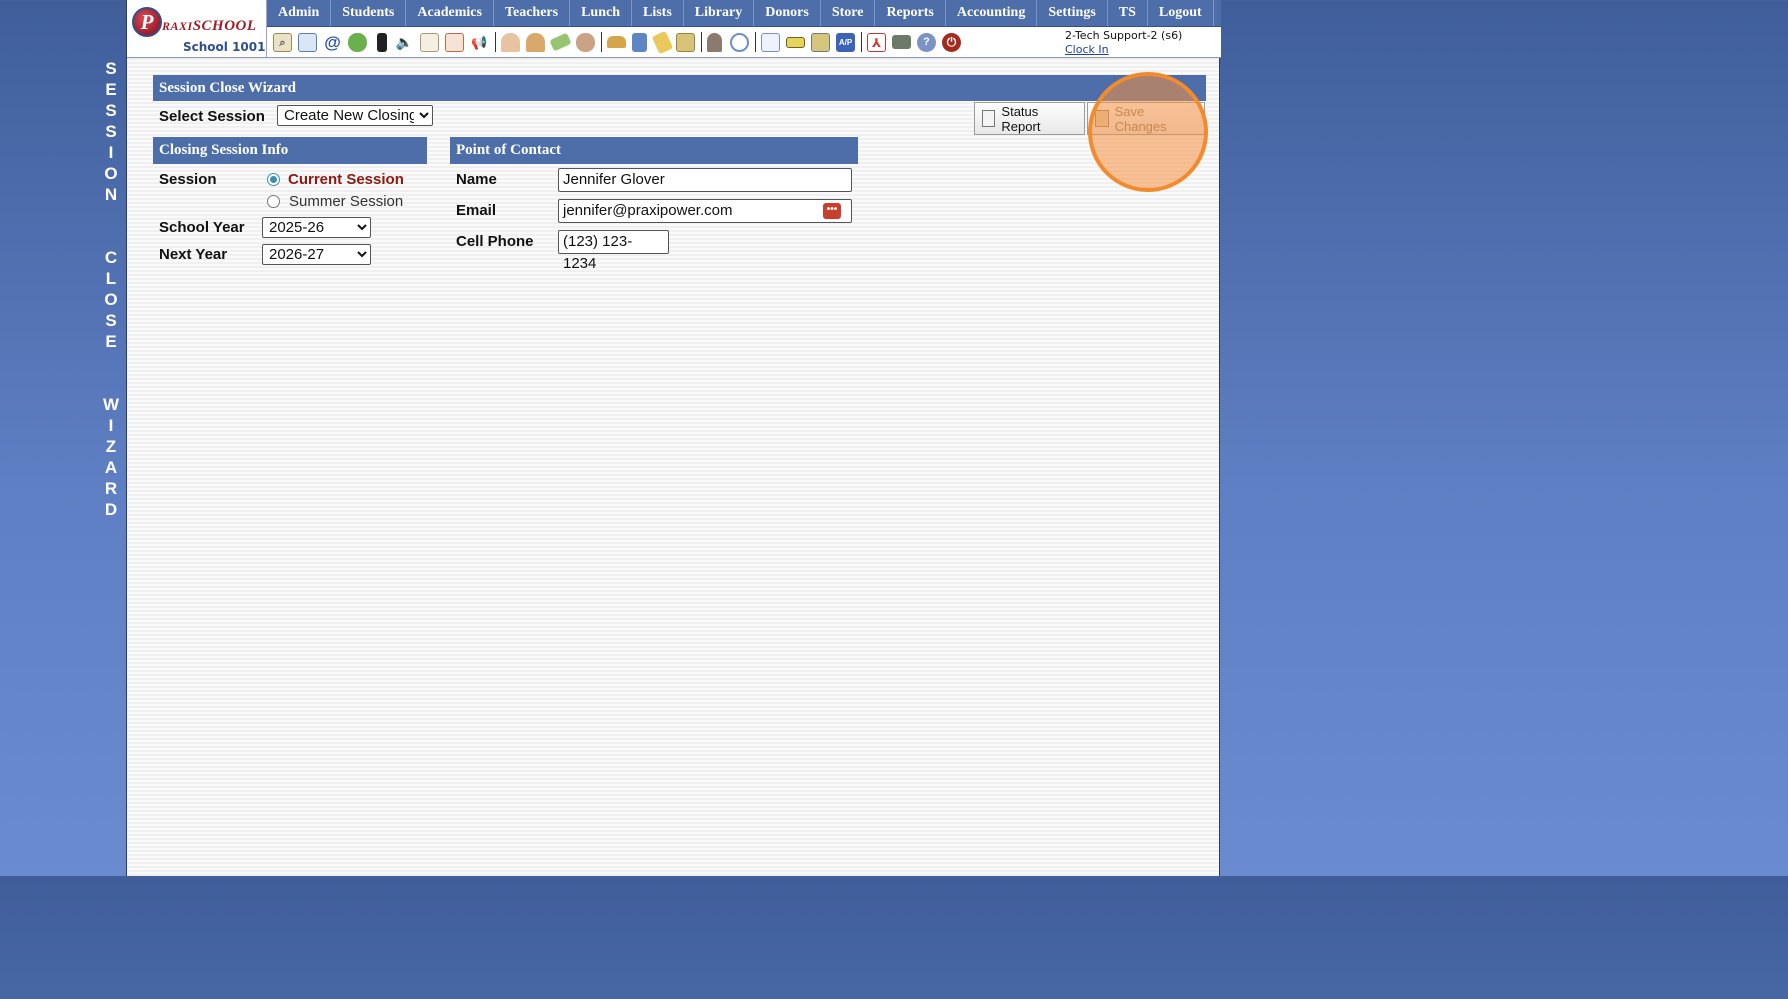  Describe the element at coordinates (1123, 50) in the screenshot. I see `clock-in-link: Clock In` at that location.